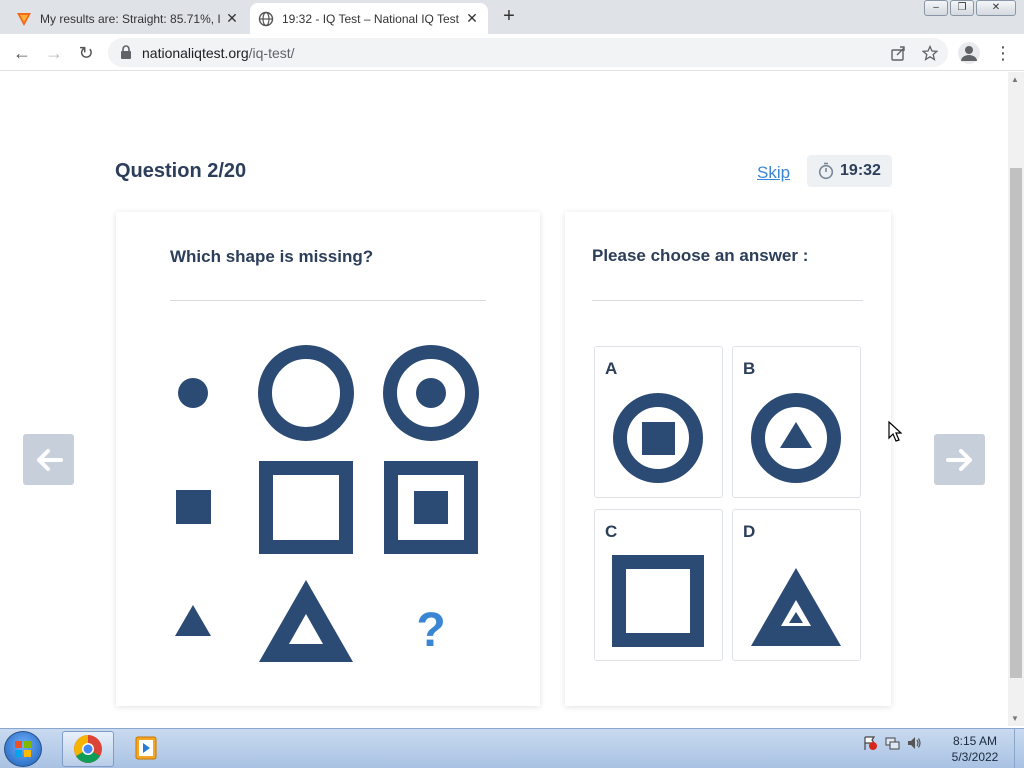 The width and height of the screenshot is (1024, 768). What do you see at coordinates (936, 8) in the screenshot?
I see `minimize-button: –` at bounding box center [936, 8].